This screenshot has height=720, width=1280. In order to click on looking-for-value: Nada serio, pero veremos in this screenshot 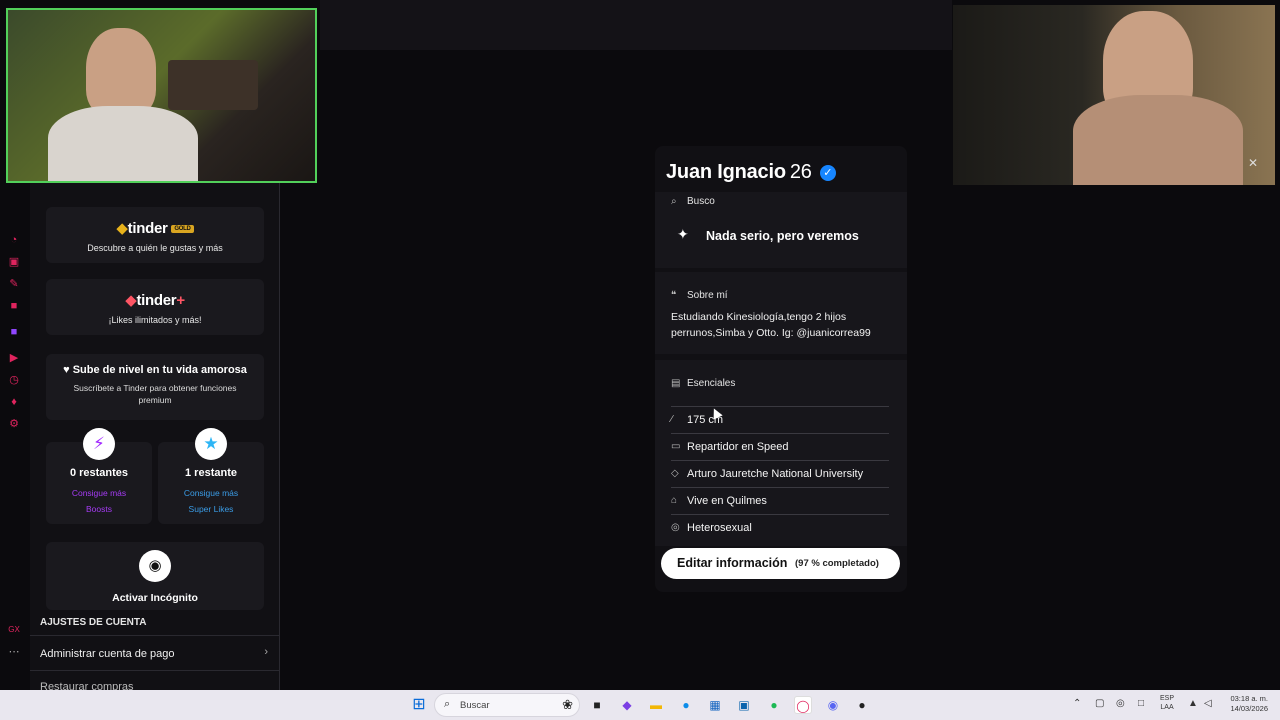, I will do `click(782, 236)`.